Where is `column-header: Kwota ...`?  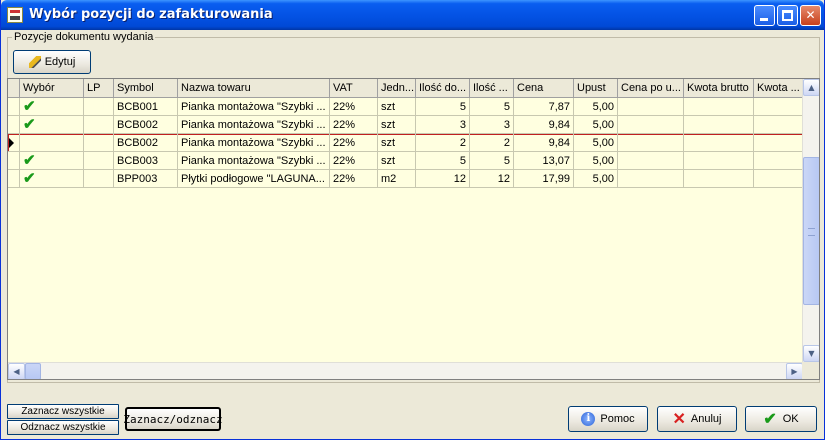
column-header: Kwota ... is located at coordinates (778, 88).